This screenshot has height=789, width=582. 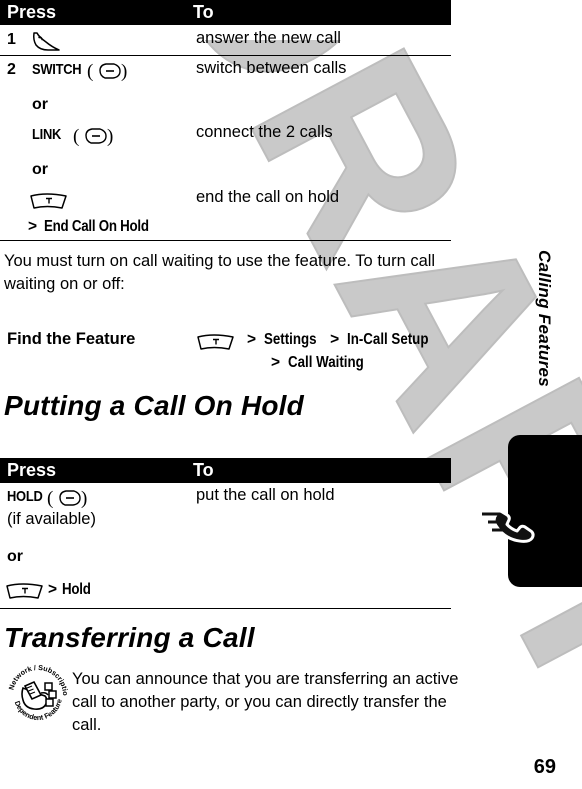 I want to click on menu-item-in-call-setup: In-Call Setup, so click(x=387, y=339).